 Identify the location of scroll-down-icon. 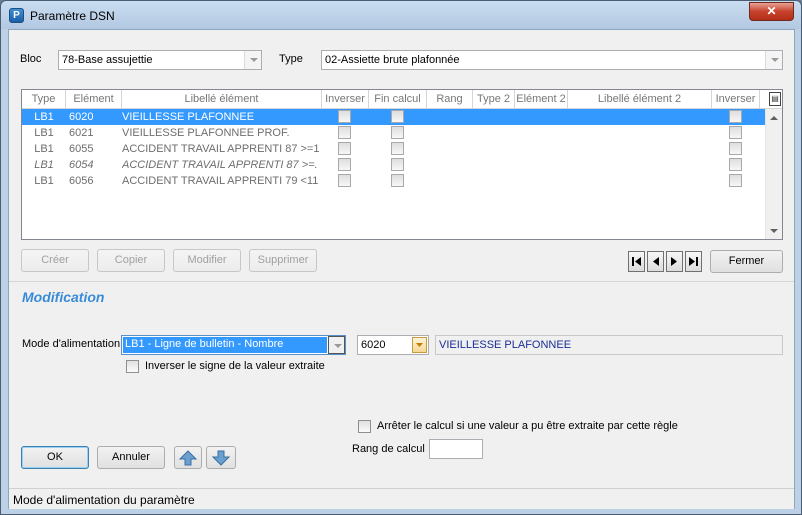
(774, 231).